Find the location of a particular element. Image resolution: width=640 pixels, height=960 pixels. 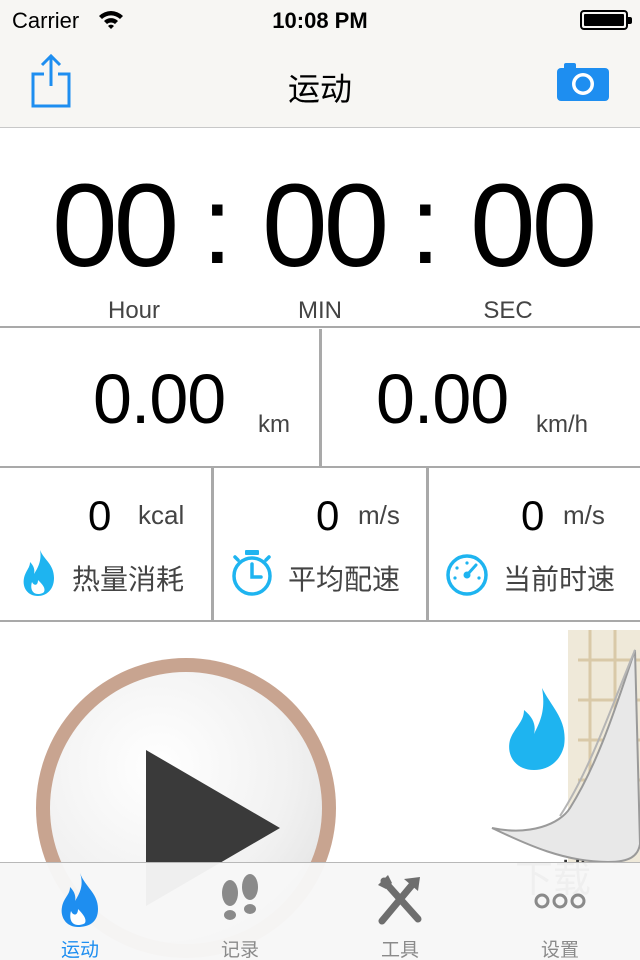

navigation-bar: Carrier 10:08 PM 运动 is located at coordinates (320, 64).